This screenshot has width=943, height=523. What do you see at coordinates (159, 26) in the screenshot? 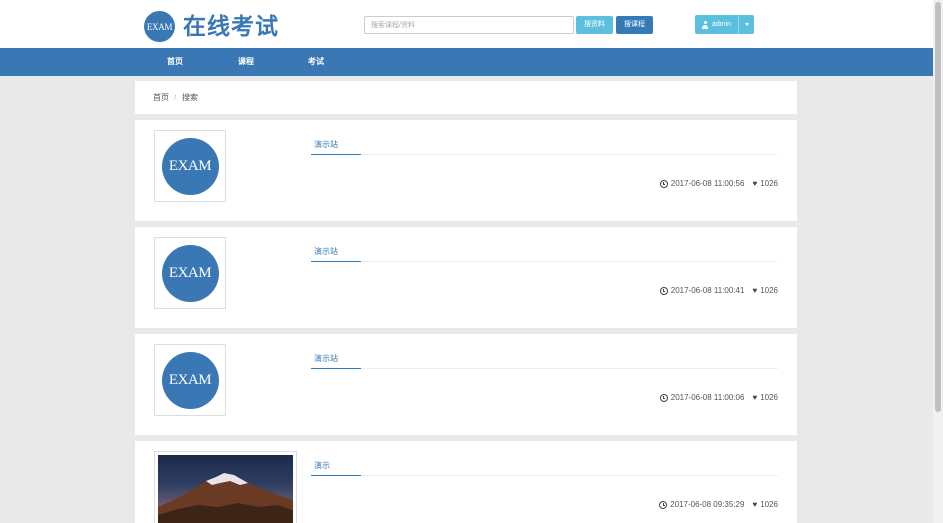
I see `logo-icon: EXAM` at bounding box center [159, 26].